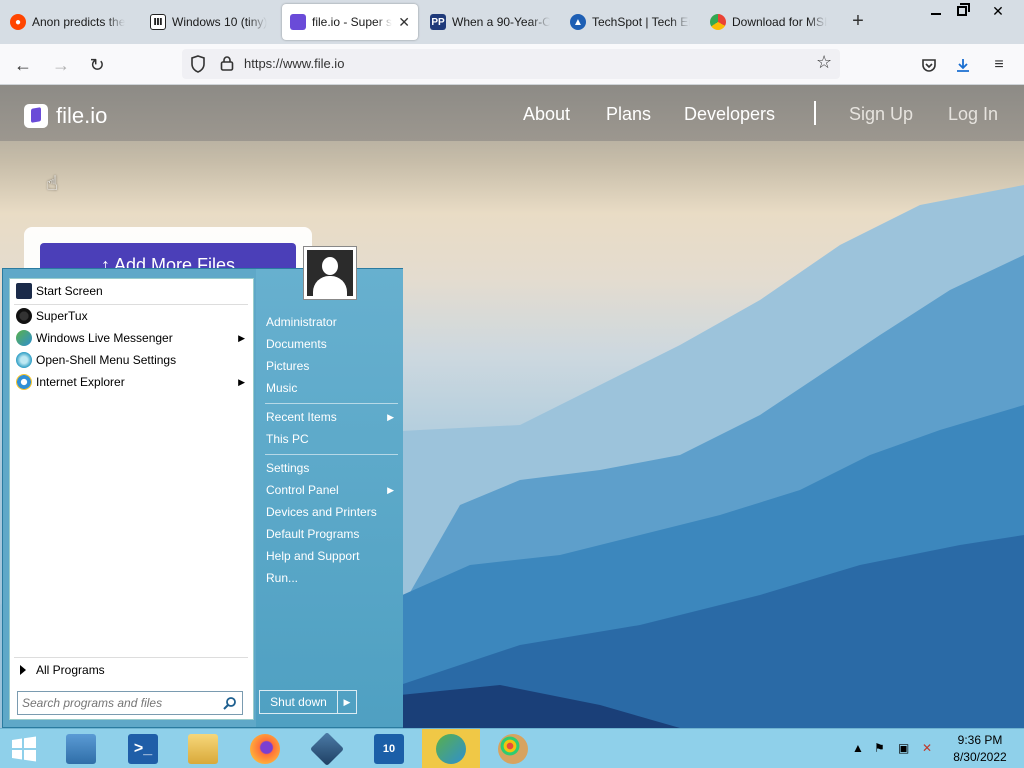 This screenshot has height=768, width=1024. I want to click on expand-triangle-icon, so click(23, 670).